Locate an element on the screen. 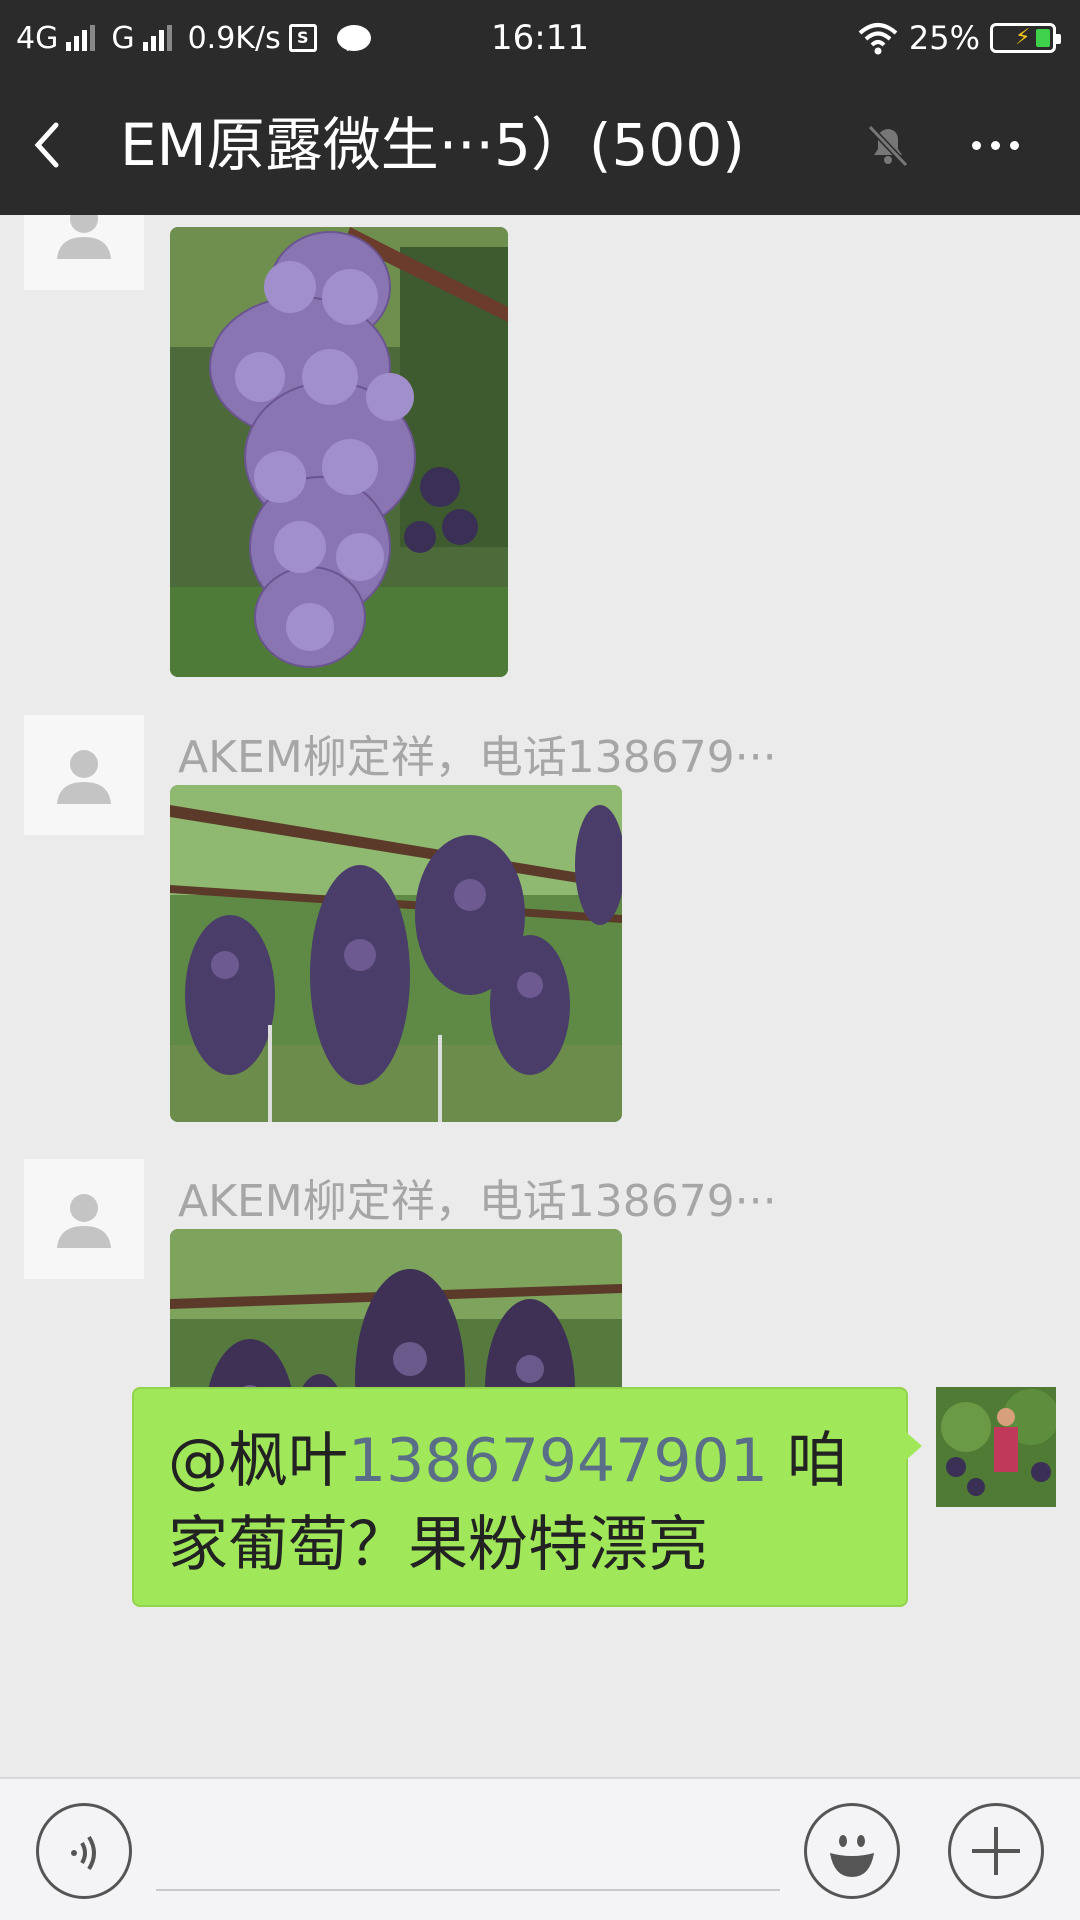 This screenshot has width=1080, height=1920. voice-icon is located at coordinates (83, 1853).